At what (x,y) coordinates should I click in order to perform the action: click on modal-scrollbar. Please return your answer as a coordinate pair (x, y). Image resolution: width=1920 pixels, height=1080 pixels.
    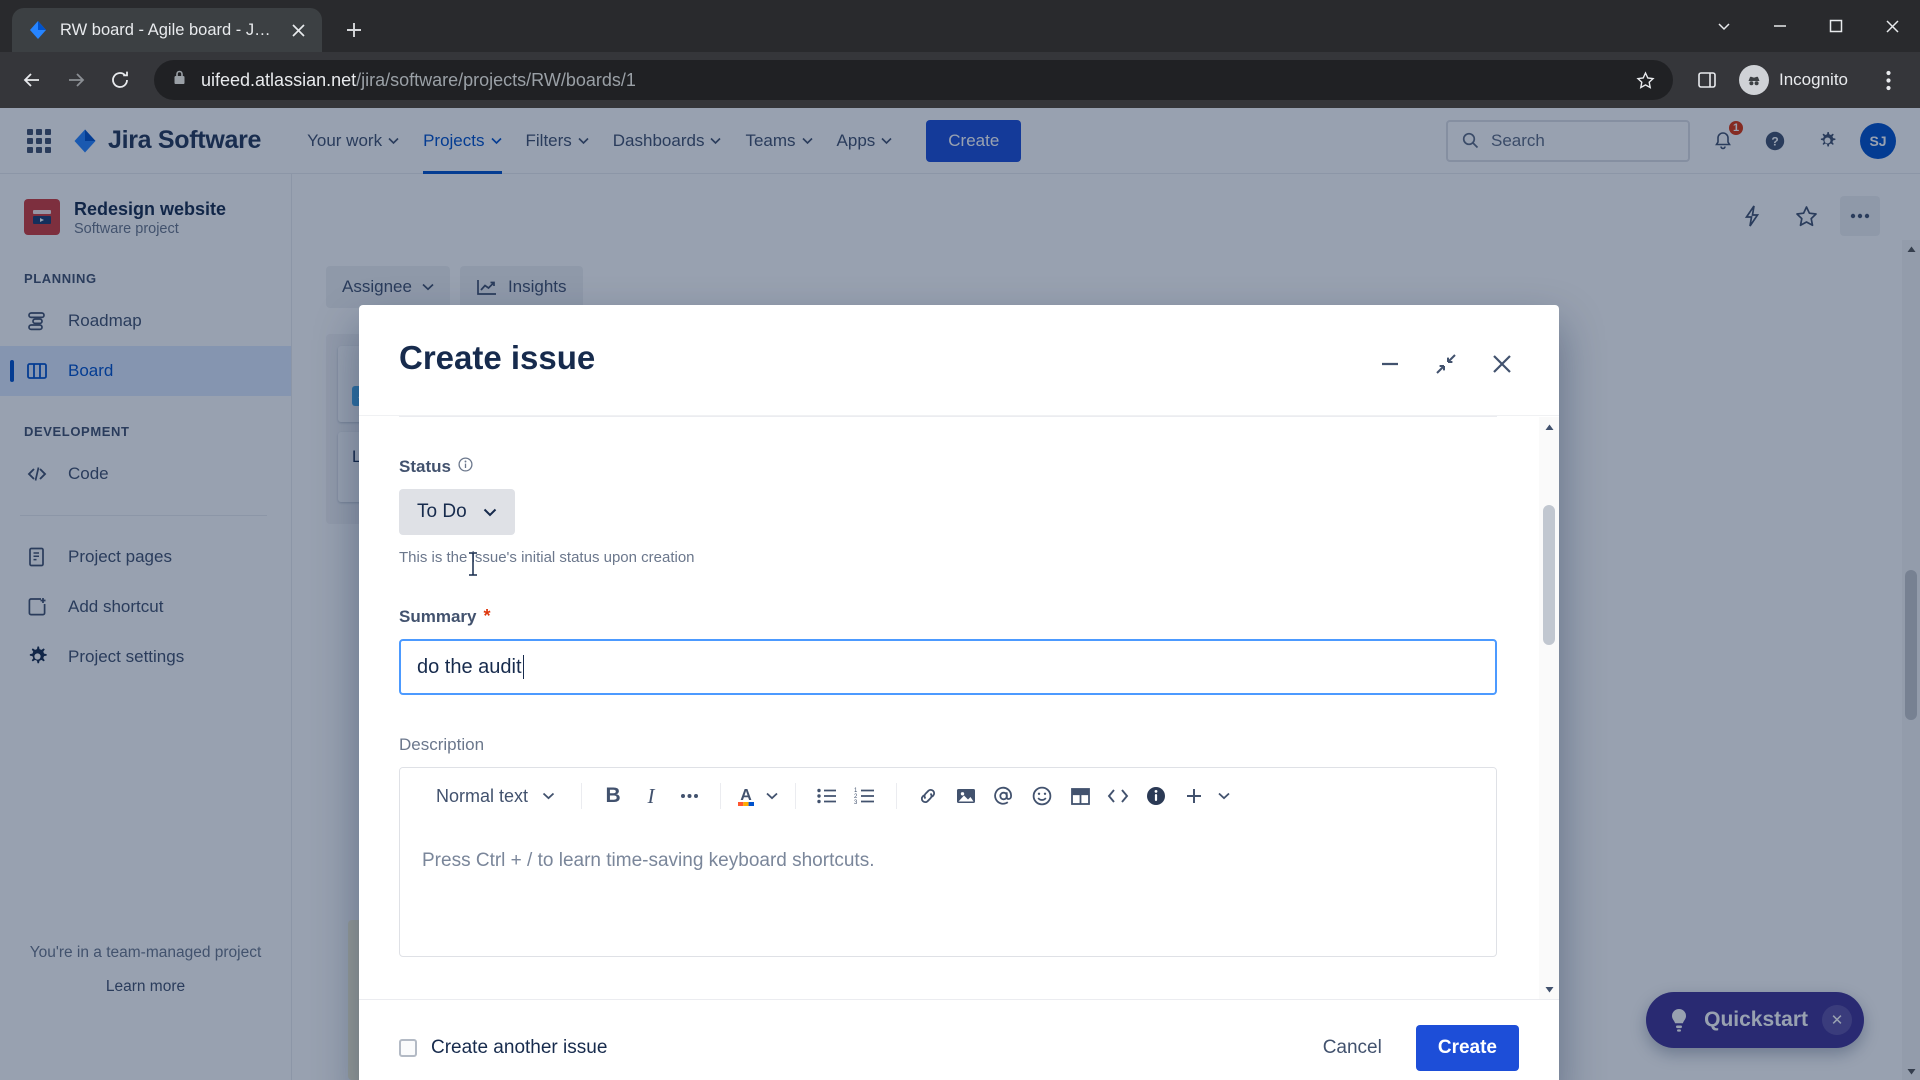
    Looking at the image, I should click on (1549, 708).